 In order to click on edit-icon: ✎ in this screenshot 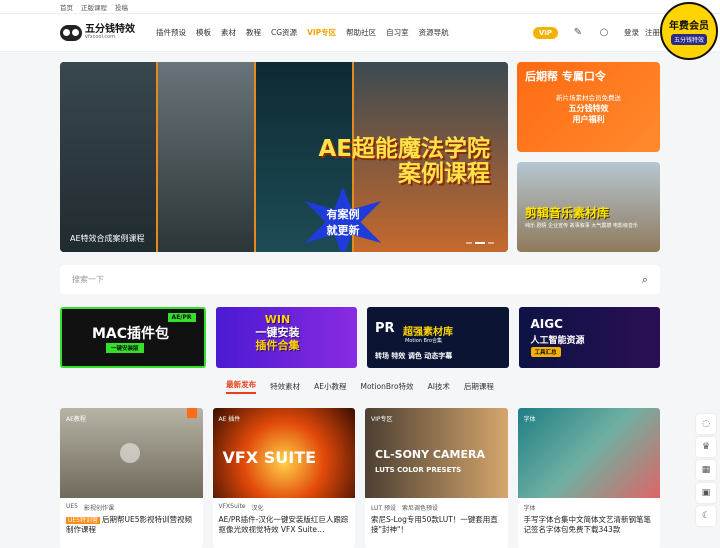, I will do `click(578, 33)`.